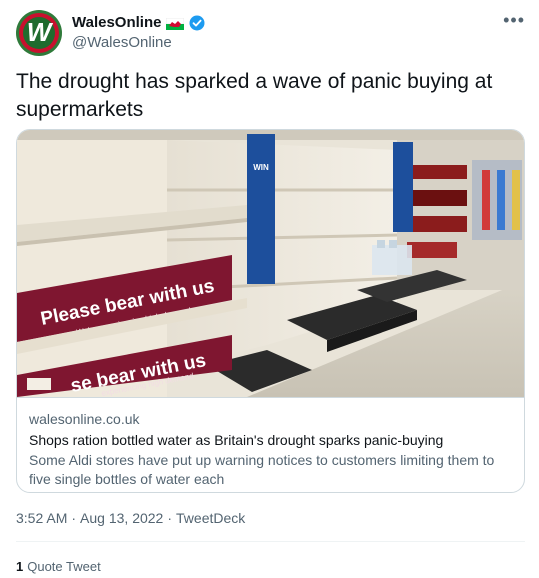 This screenshot has width=539, height=578. I want to click on quote-count: 1, so click(20, 566).